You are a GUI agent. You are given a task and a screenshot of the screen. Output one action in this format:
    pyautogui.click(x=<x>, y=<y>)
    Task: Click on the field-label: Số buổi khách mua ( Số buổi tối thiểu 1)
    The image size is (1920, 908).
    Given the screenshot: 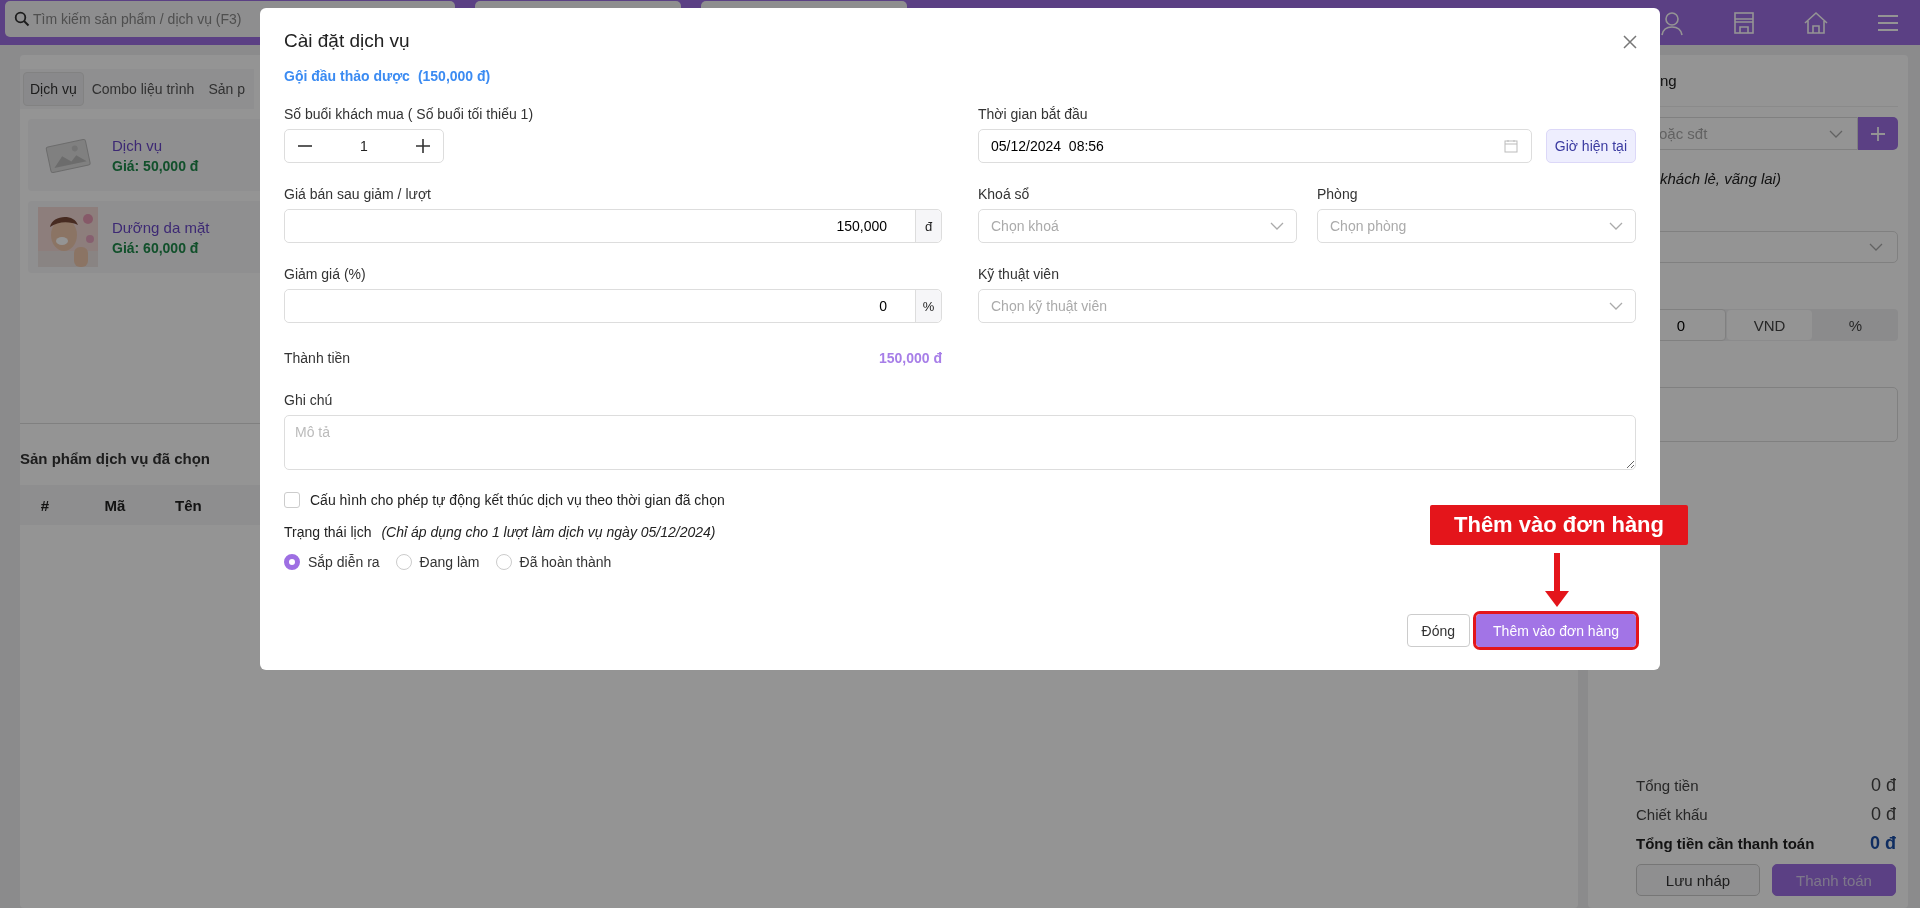 What is the action you would take?
    pyautogui.click(x=409, y=114)
    